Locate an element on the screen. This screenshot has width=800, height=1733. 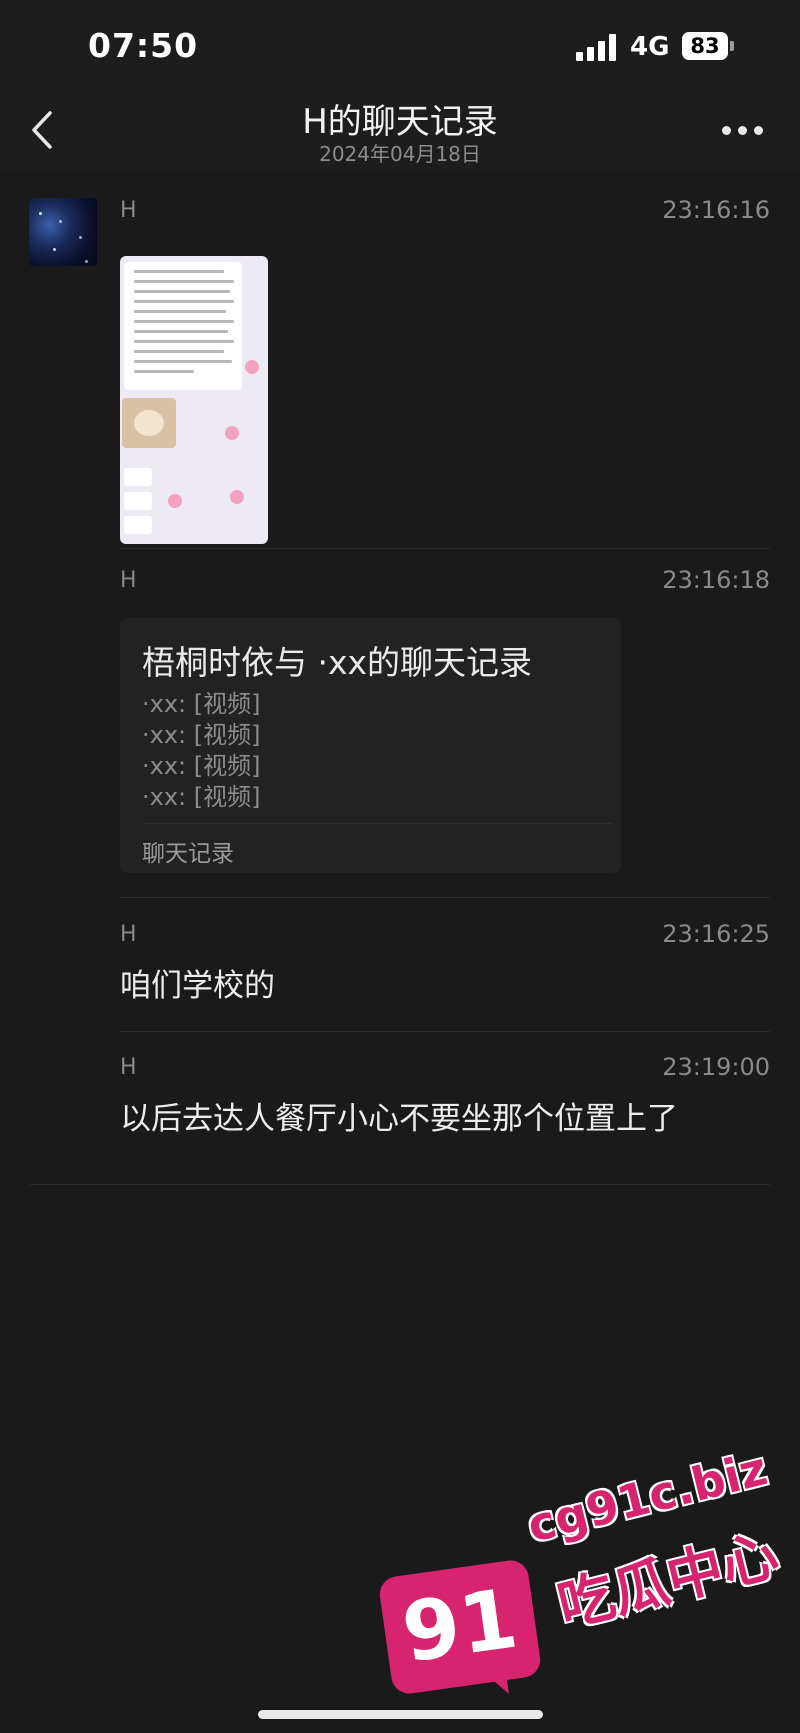
message-item: H 23:19:00 以后去达人餐厅小心不要坐那个位置上了 is located at coordinates (445, 1109).